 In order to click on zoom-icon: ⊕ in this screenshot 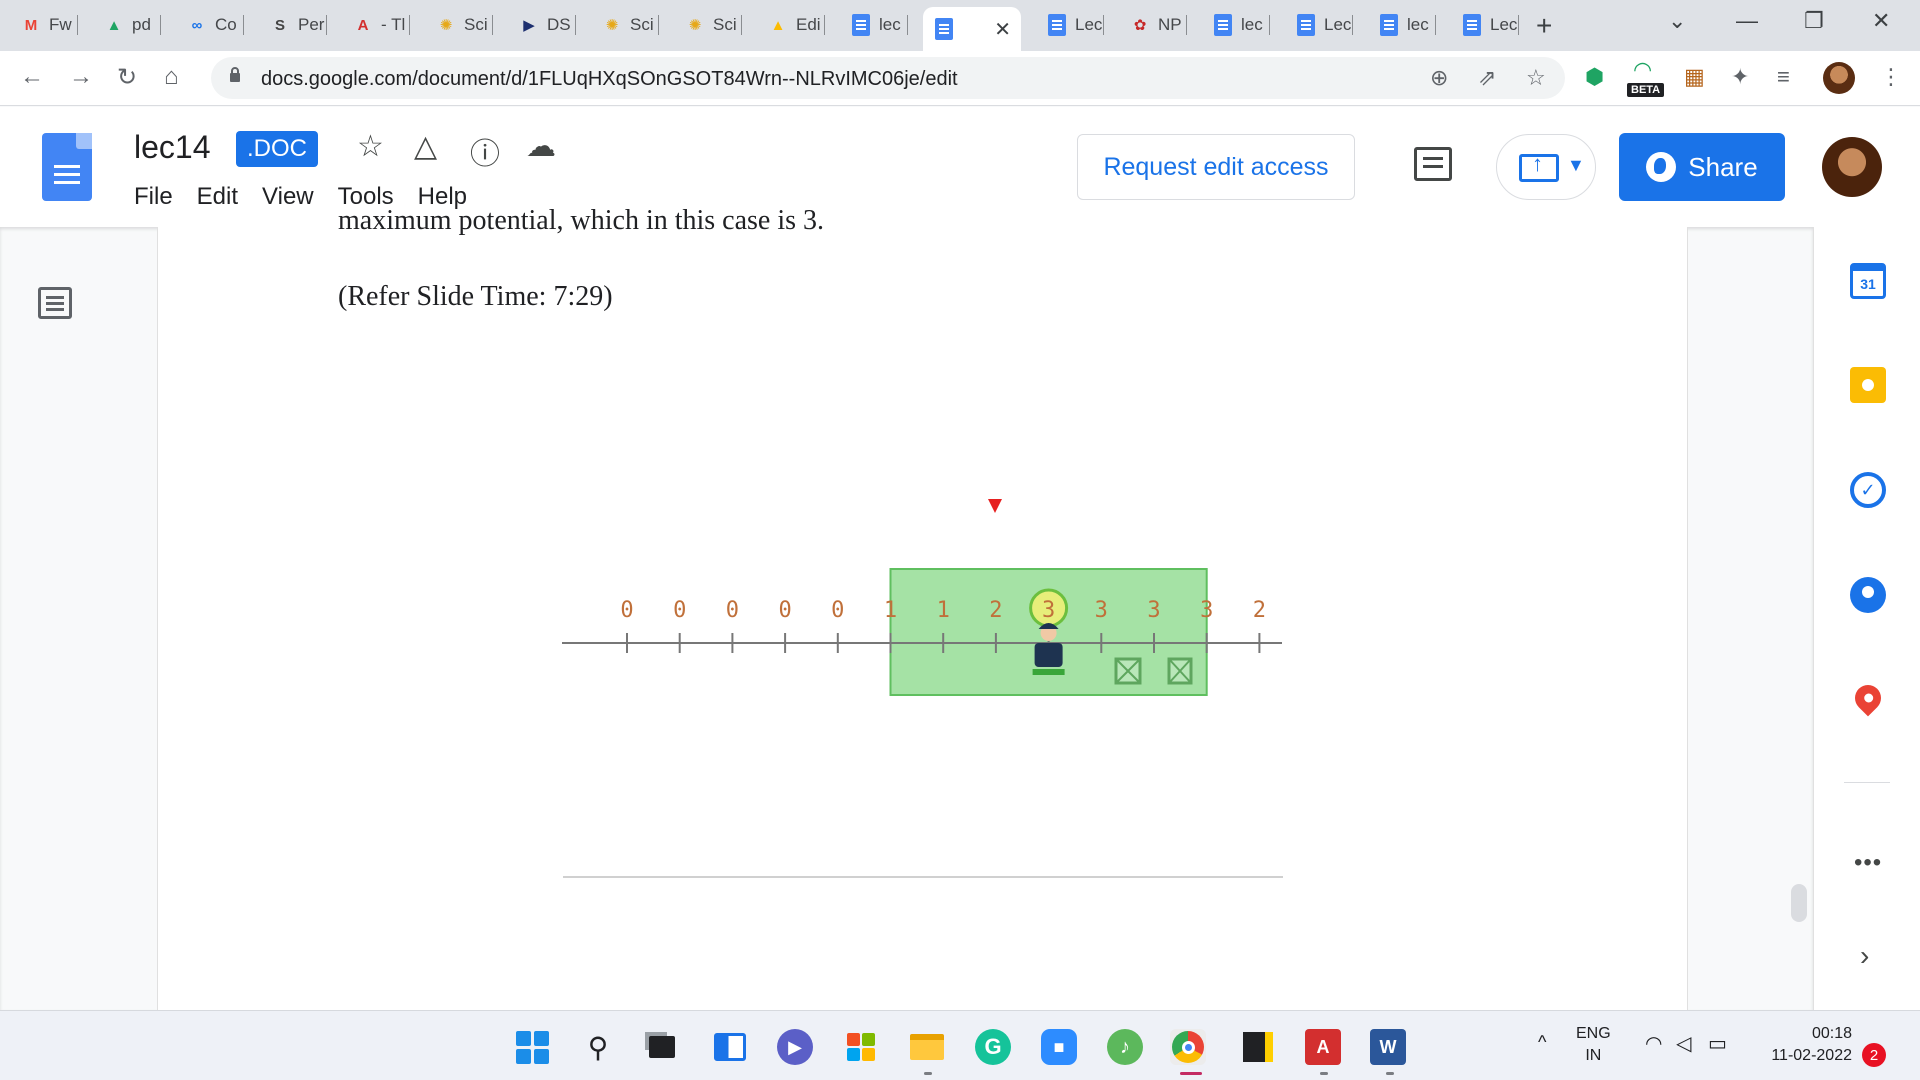, I will do `click(1439, 78)`.